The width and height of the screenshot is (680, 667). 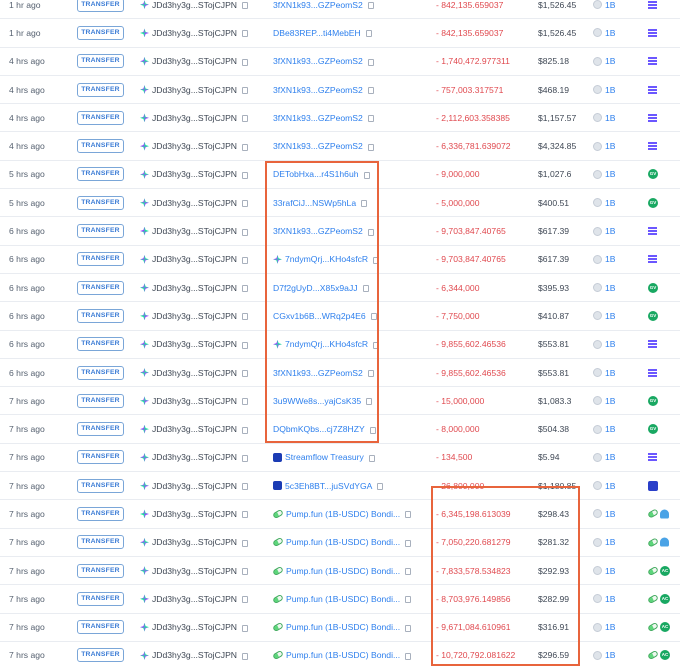 What do you see at coordinates (324, 457) in the screenshot?
I see `to-address-text: Streamflow Treasury` at bounding box center [324, 457].